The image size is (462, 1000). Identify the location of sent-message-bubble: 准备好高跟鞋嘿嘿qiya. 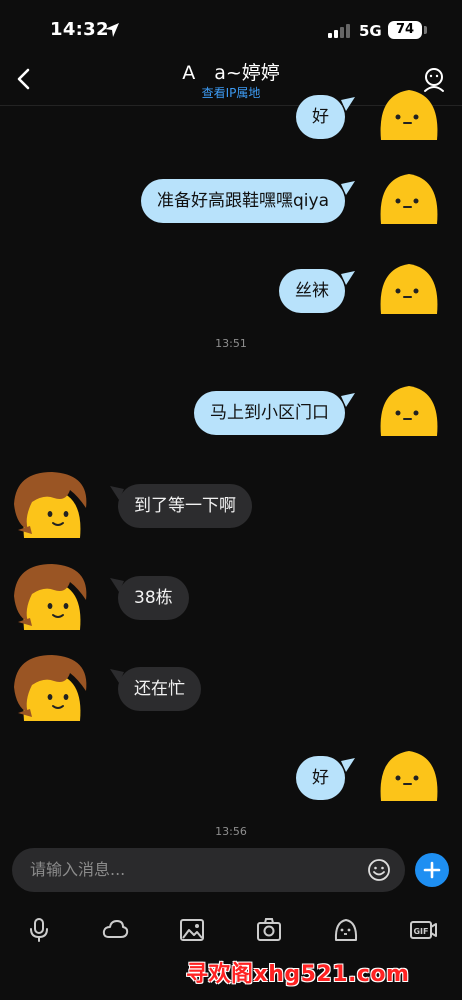
(243, 201).